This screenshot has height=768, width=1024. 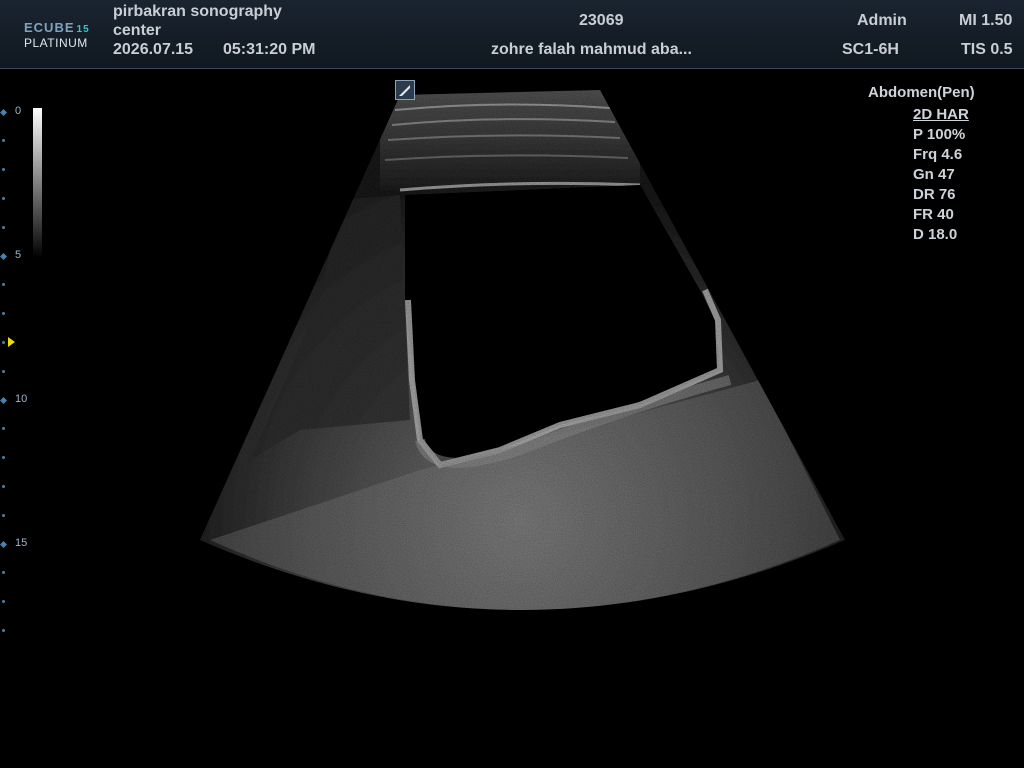 I want to click on mechanical-index: MI 1.50, so click(x=986, y=20).